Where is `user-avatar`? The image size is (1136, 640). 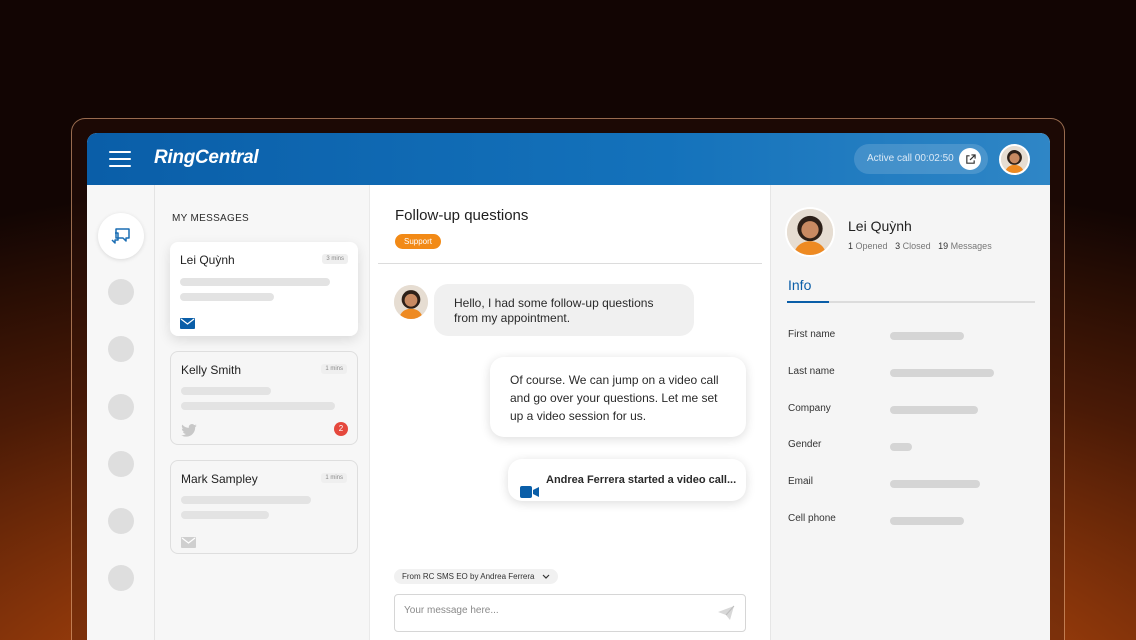 user-avatar is located at coordinates (1014, 159).